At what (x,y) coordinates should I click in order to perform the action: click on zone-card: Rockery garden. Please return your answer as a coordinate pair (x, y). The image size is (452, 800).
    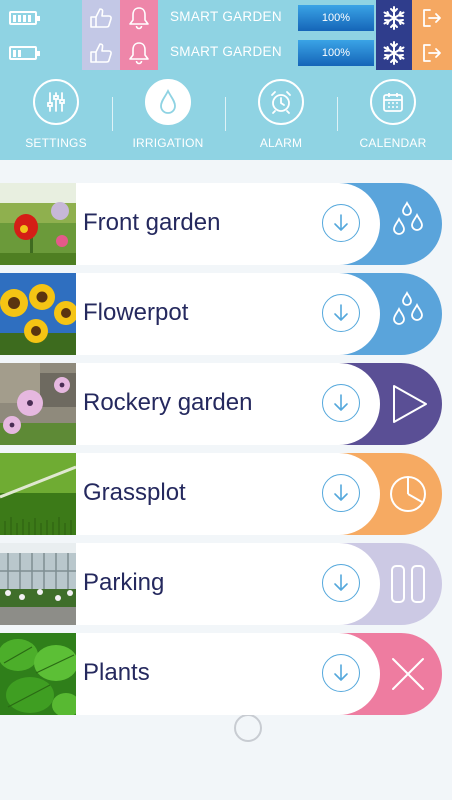
    Looking at the image, I should click on (228, 404).